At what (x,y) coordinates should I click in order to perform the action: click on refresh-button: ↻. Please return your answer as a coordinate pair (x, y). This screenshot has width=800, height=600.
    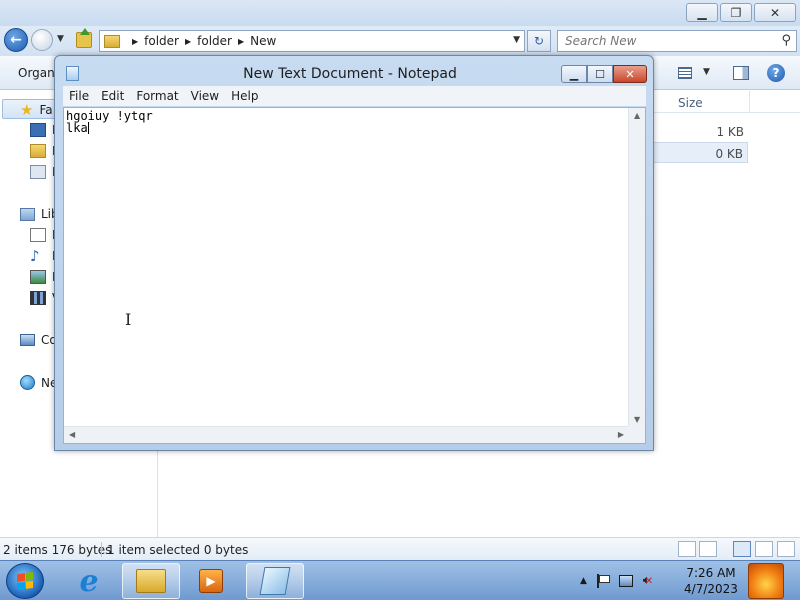
    Looking at the image, I should click on (539, 41).